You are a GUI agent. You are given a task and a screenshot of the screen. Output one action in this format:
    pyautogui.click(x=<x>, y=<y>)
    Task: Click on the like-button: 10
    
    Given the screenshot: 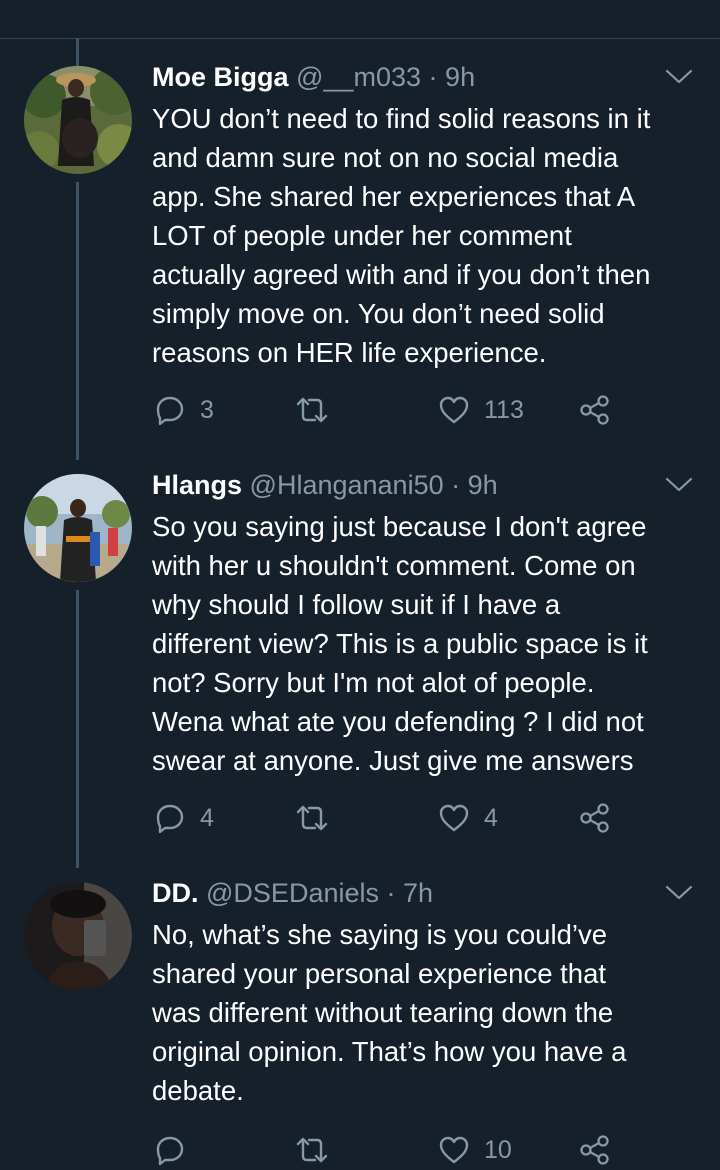 What is the action you would take?
    pyautogui.click(x=475, y=1150)
    